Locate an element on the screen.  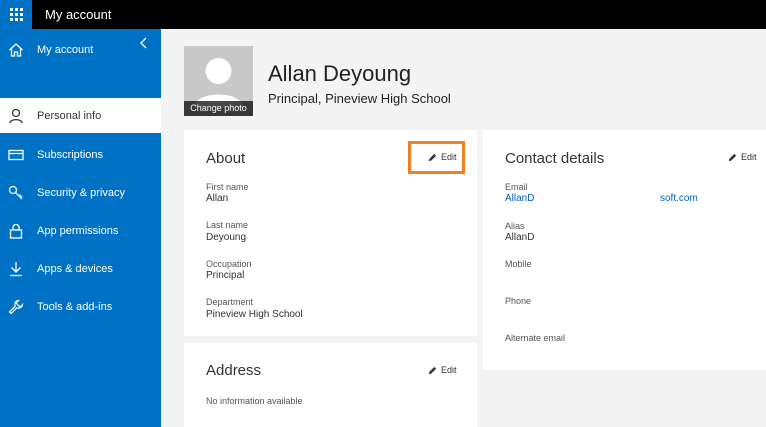
alias-value: AllanD is located at coordinates (520, 237).